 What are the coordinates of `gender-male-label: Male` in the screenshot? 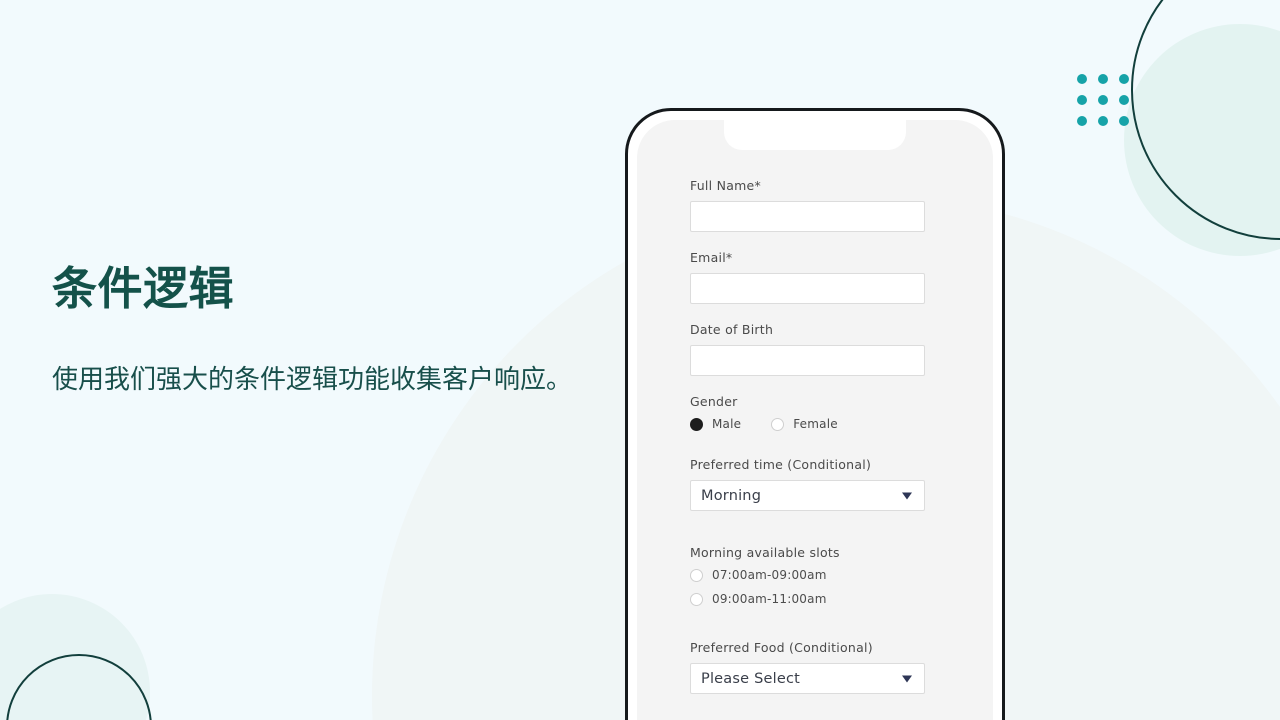 It's located at (727, 424).